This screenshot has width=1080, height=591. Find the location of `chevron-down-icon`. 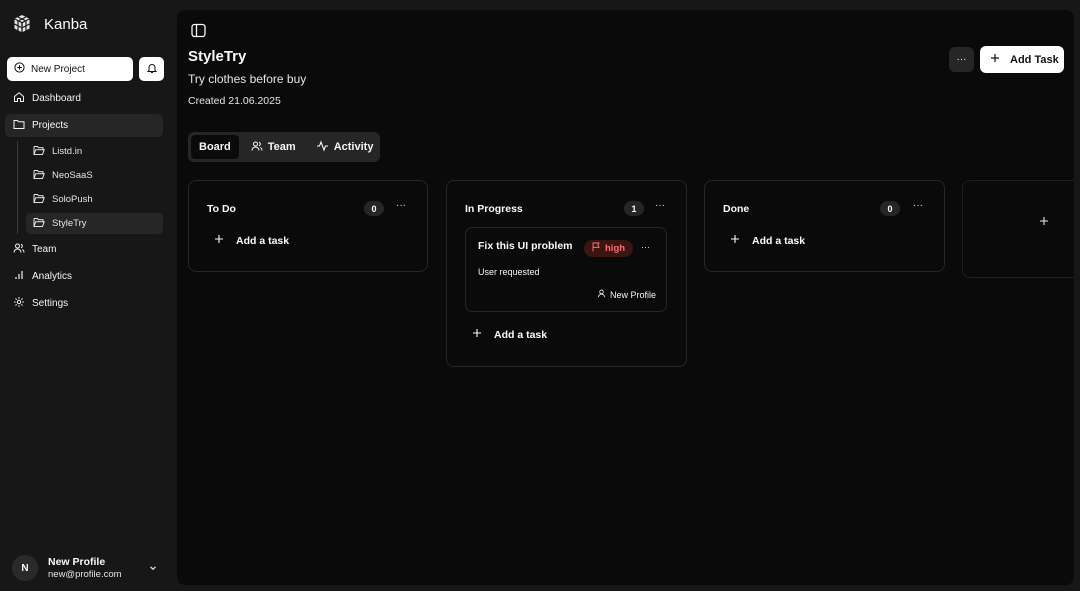

chevron-down-icon is located at coordinates (153, 569).